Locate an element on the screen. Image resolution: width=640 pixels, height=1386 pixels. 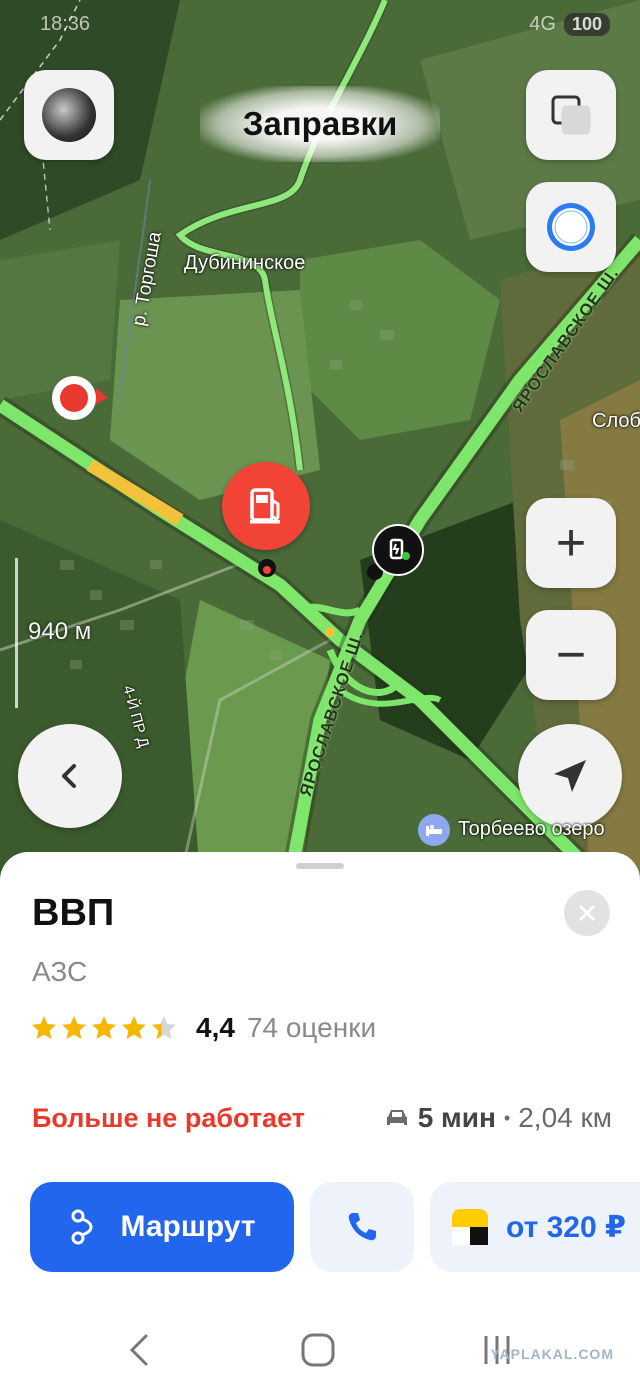
rating-stars is located at coordinates (104, 1028).